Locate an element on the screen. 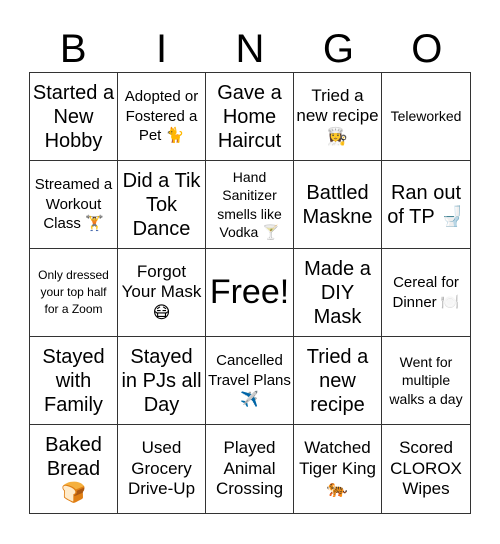 This screenshot has width=500, height=544. header-letter-o: O is located at coordinates (427, 49).